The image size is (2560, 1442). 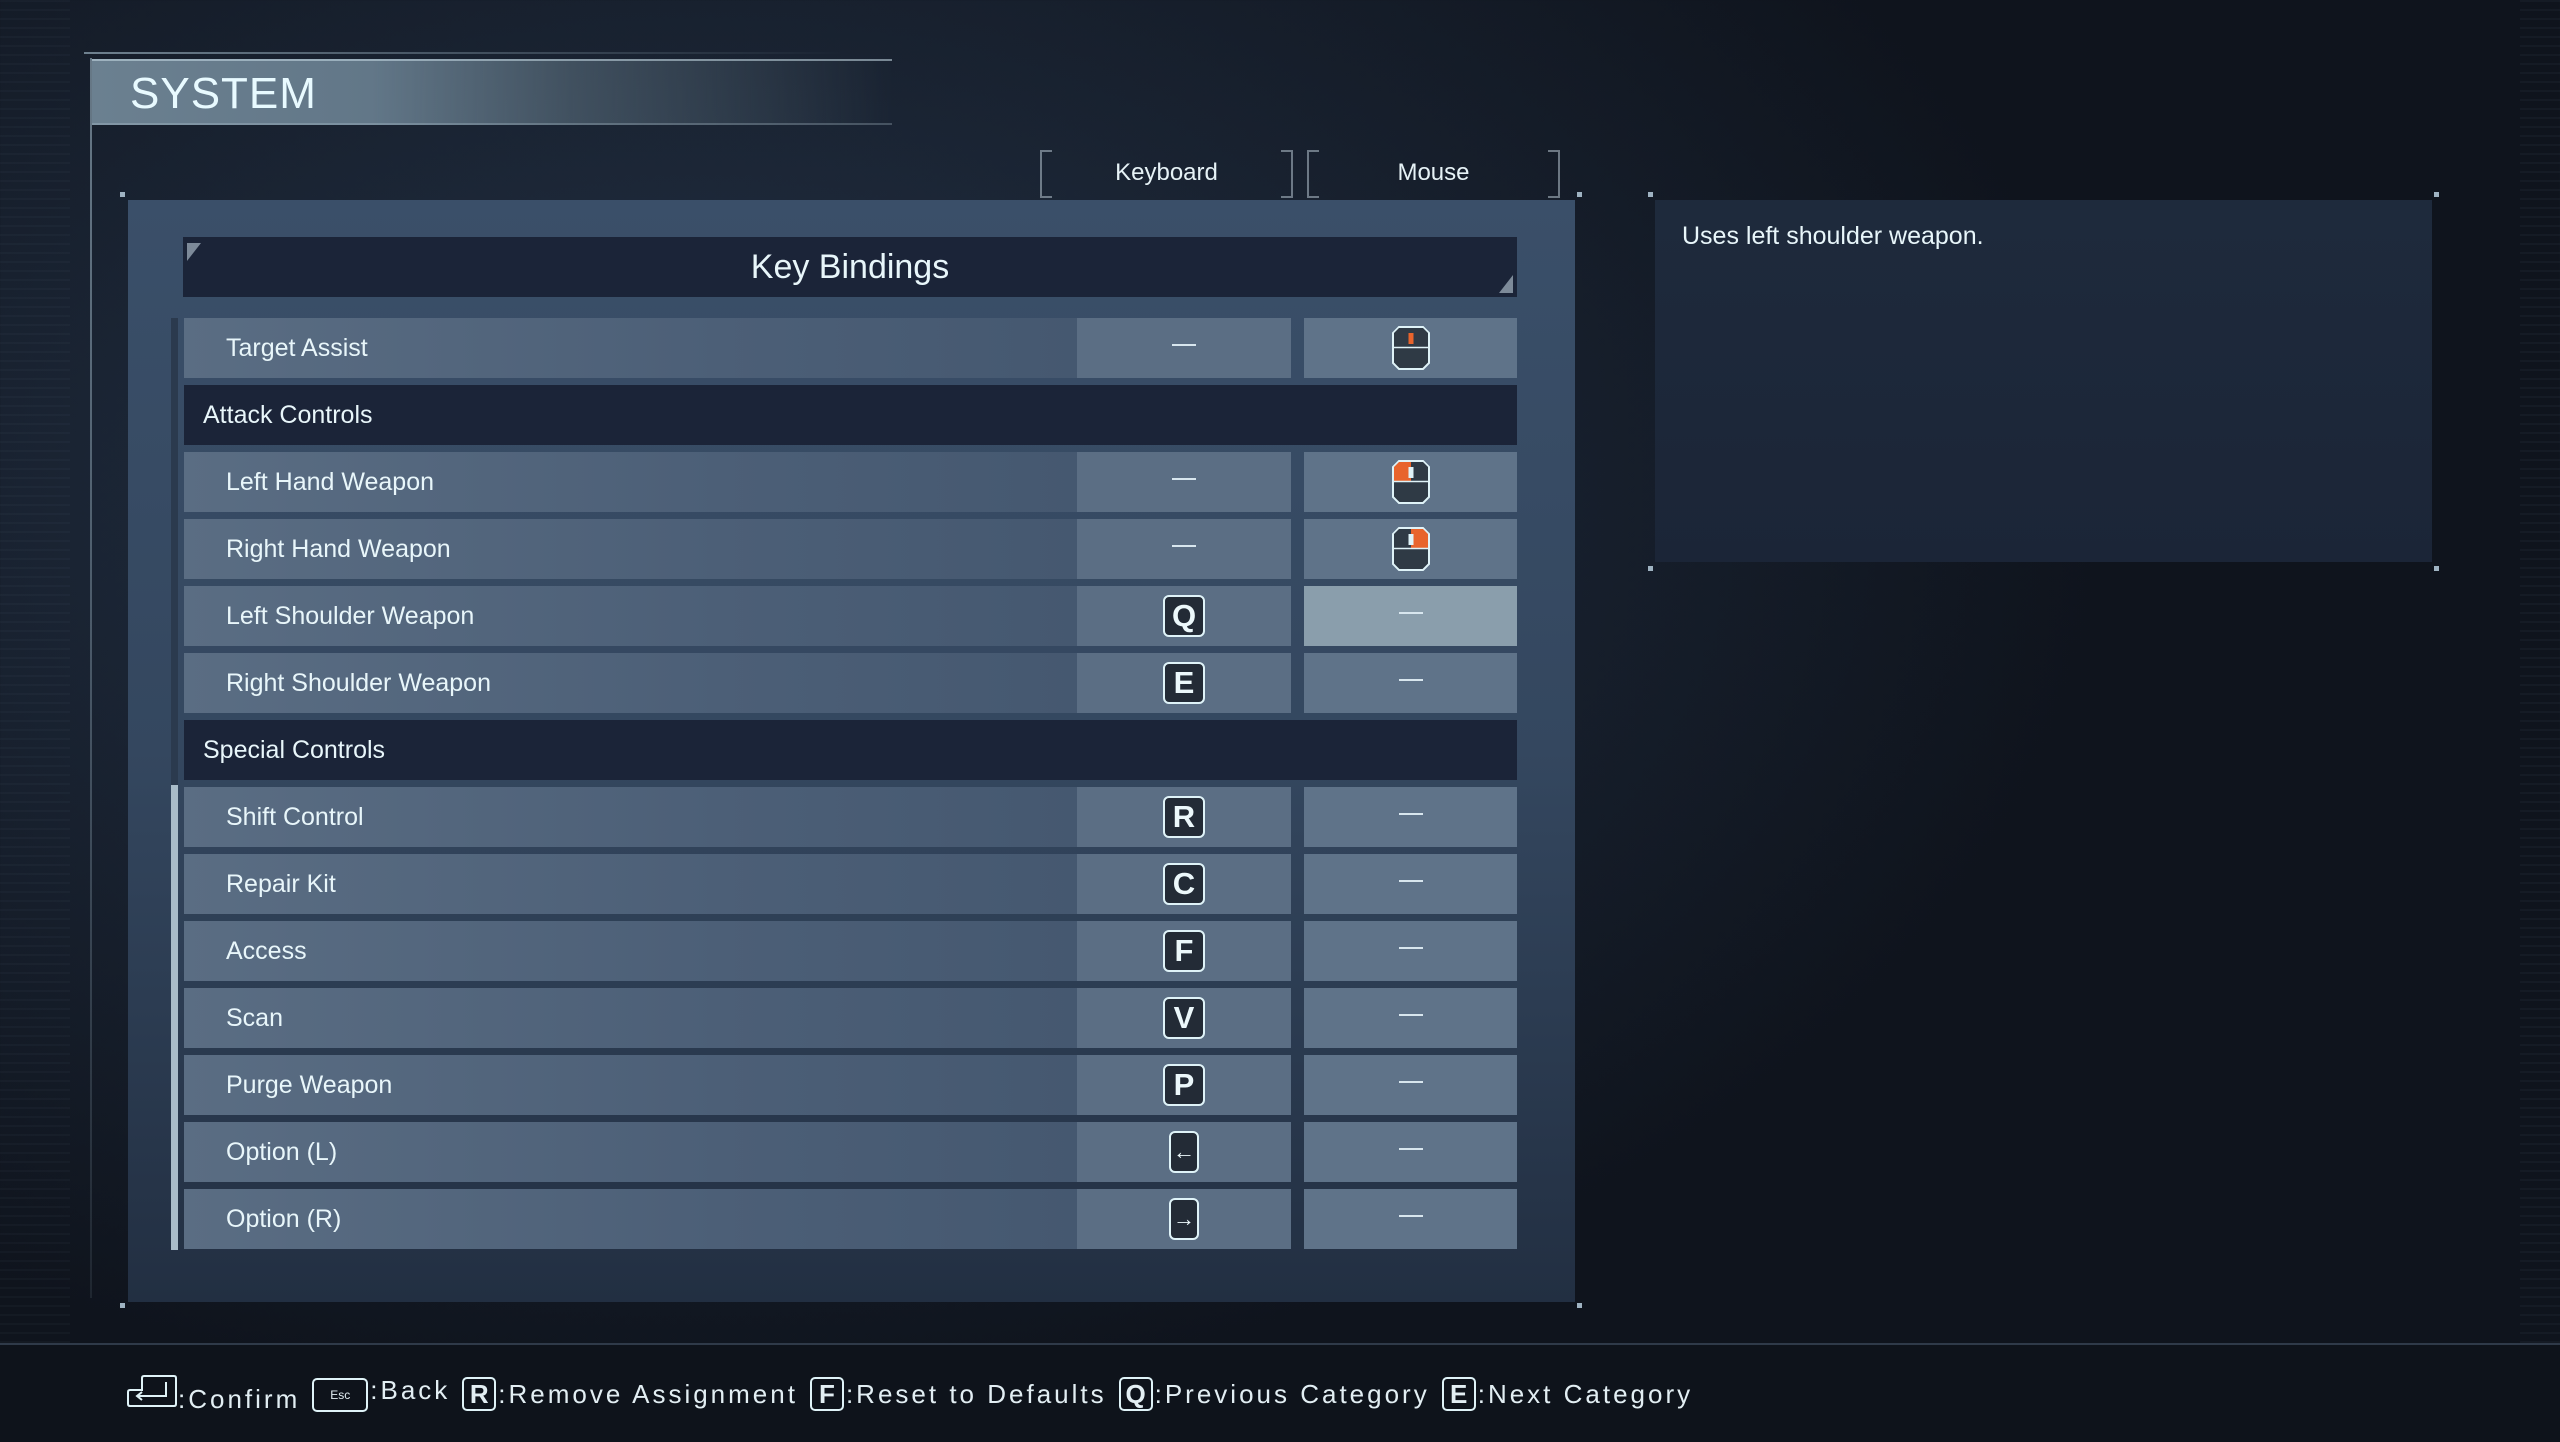 I want to click on binding-row: Left Hand Weapon, so click(x=850, y=482).